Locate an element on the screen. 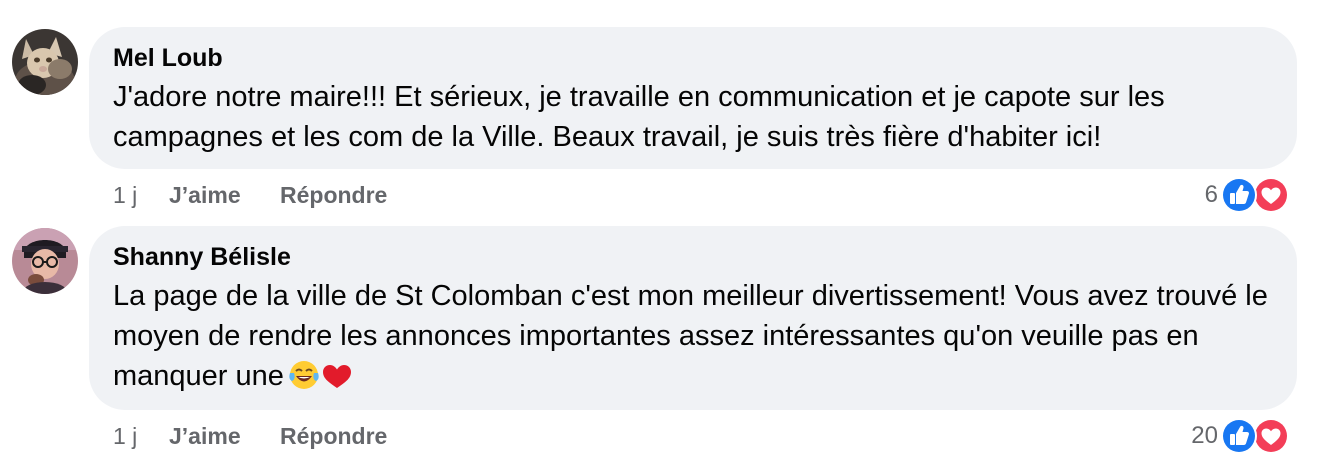 This screenshot has height=470, width=1342. red-heart-emoji is located at coordinates (336, 376).